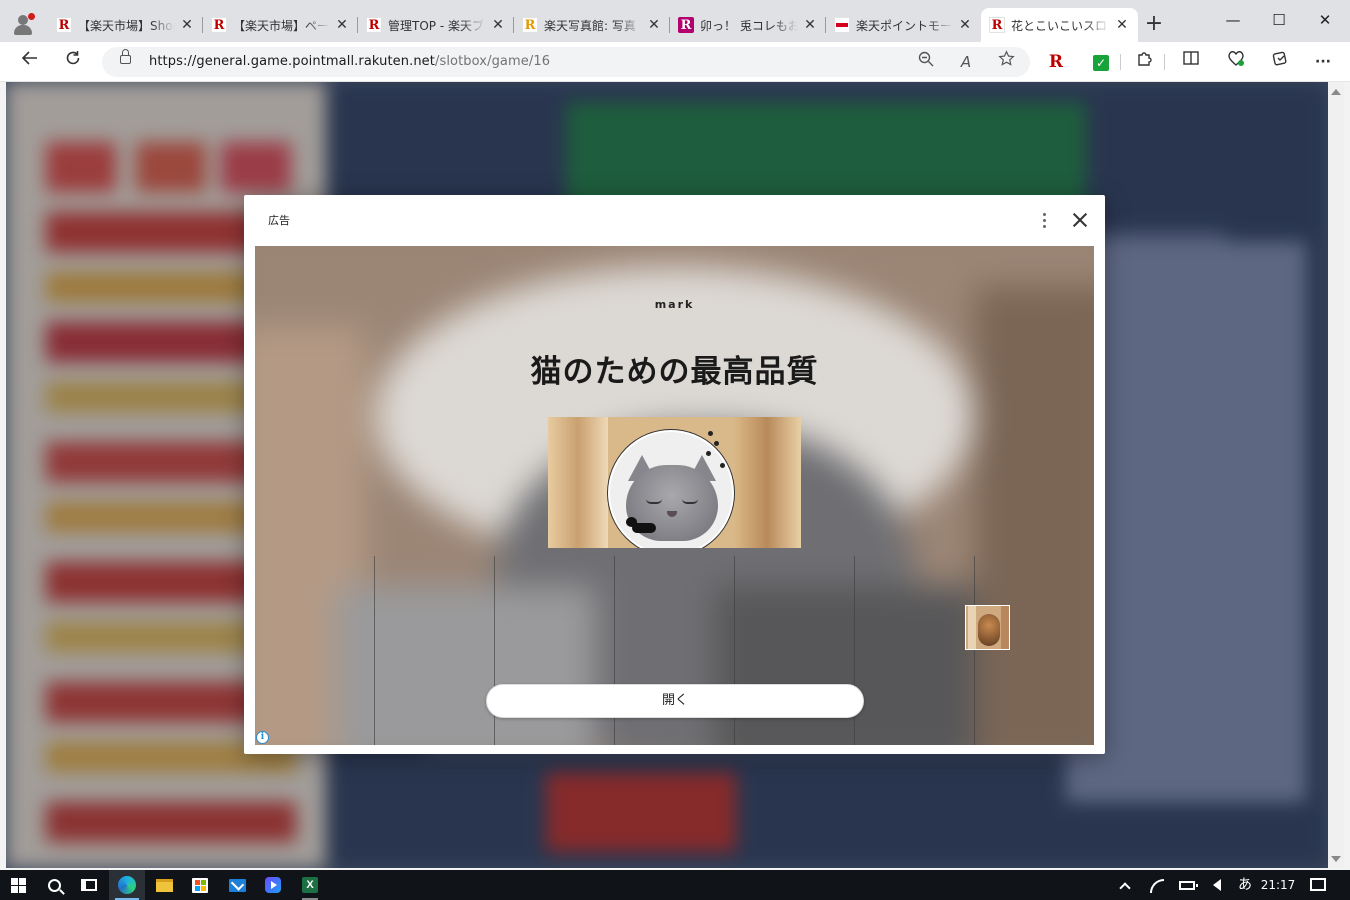 The width and height of the screenshot is (1350, 900). Describe the element at coordinates (1125, 885) in the screenshot. I see `show-hidden-icons-icon` at that location.